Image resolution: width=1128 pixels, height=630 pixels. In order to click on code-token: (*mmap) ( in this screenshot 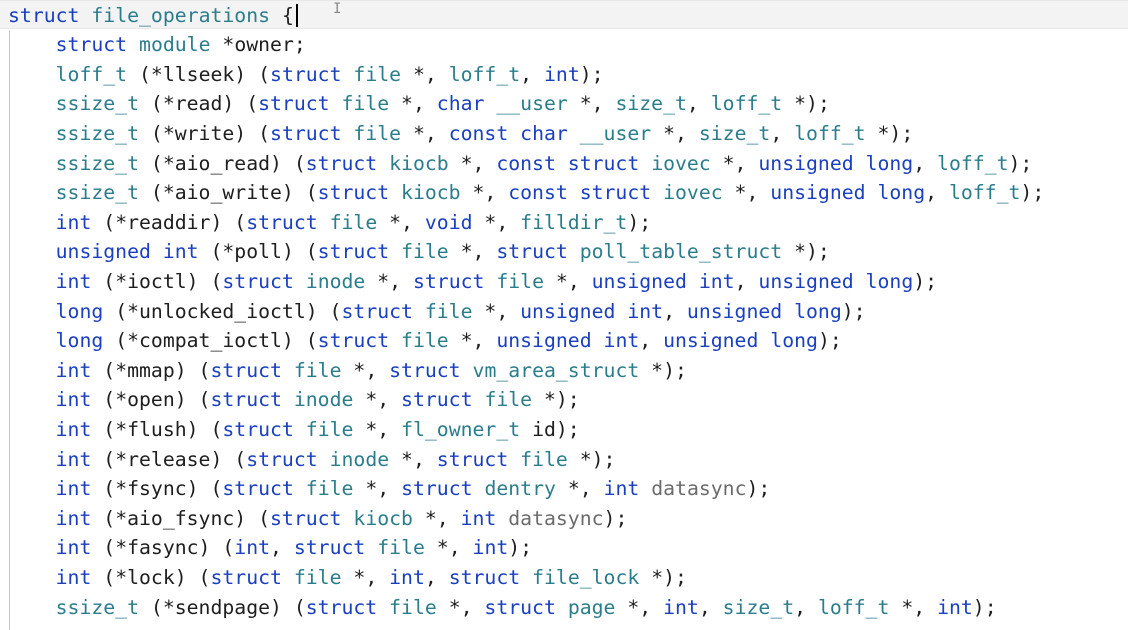, I will do `click(151, 370)`.